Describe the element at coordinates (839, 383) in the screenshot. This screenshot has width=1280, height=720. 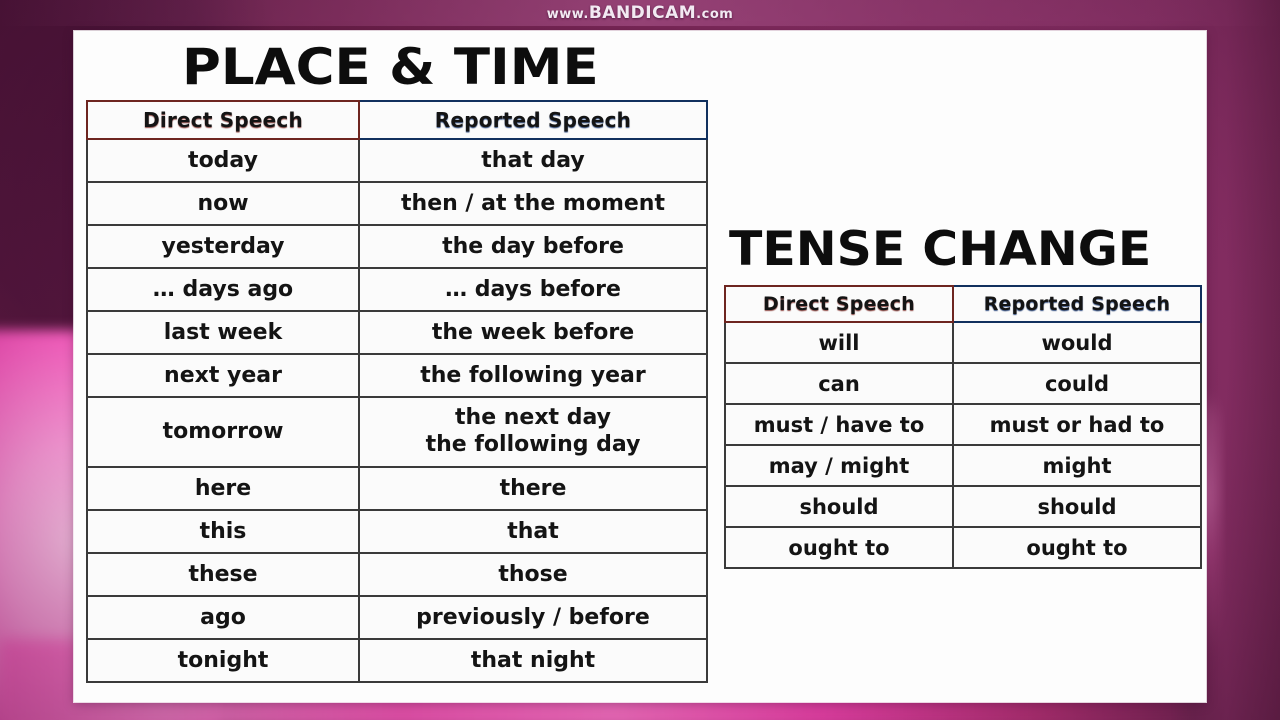
I see `cell-direct-speech: can` at that location.